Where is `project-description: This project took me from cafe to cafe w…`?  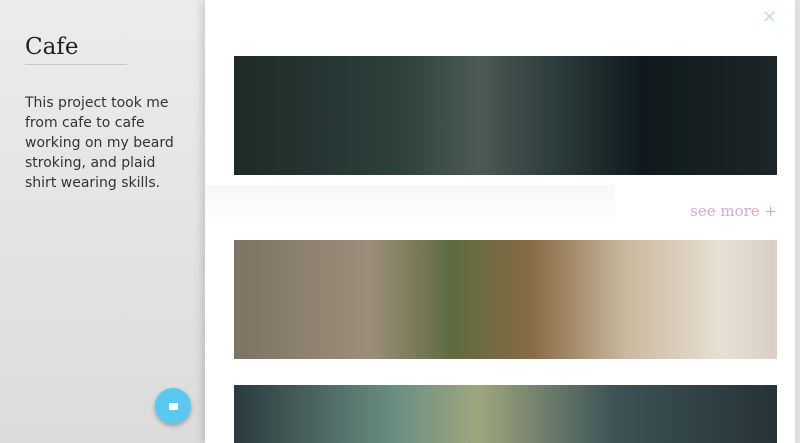
project-description: This project took me from cafe to cafe w… is located at coordinates (99, 143).